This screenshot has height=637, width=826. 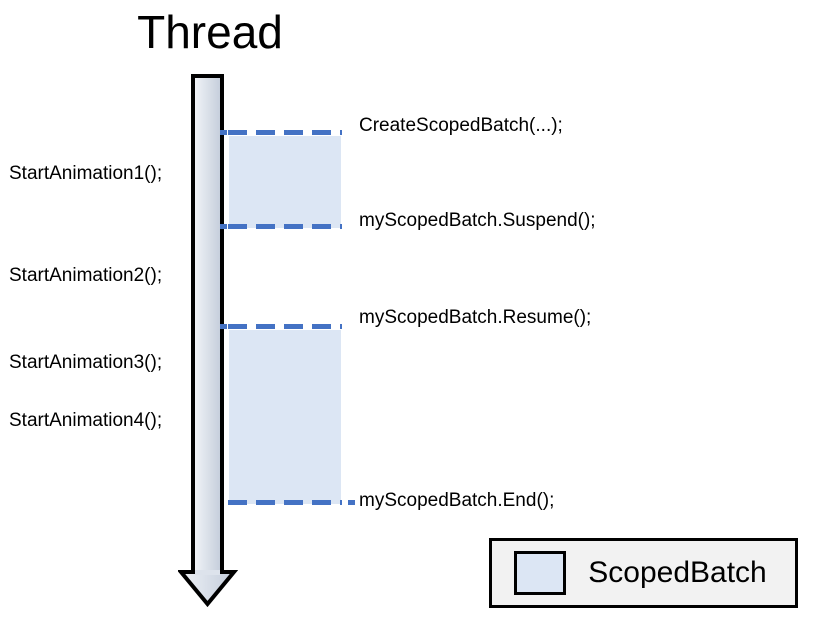 I want to click on diagram-title: Thread, so click(x=210, y=32).